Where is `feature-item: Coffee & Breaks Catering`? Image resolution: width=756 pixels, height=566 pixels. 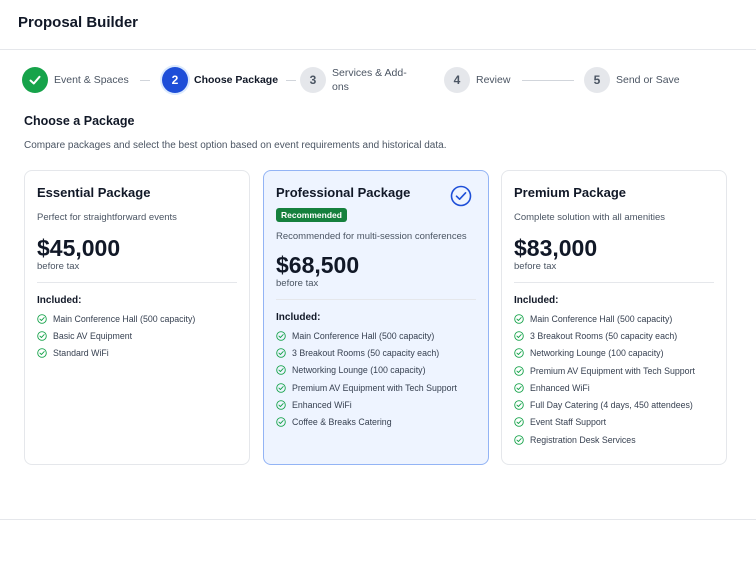 feature-item: Coffee & Breaks Catering is located at coordinates (376, 421).